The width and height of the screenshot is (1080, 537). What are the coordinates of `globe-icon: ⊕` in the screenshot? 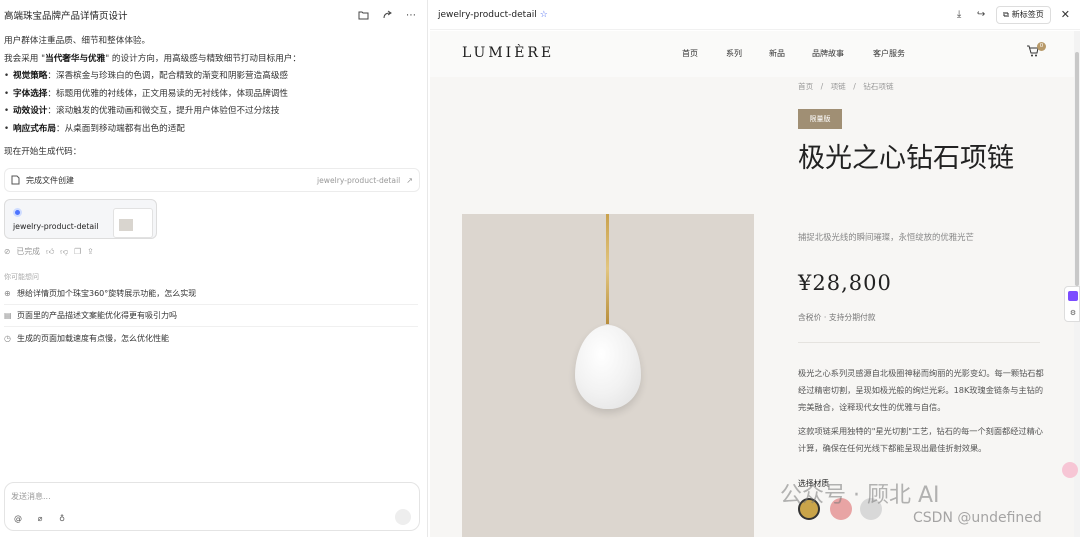 It's located at (7, 293).